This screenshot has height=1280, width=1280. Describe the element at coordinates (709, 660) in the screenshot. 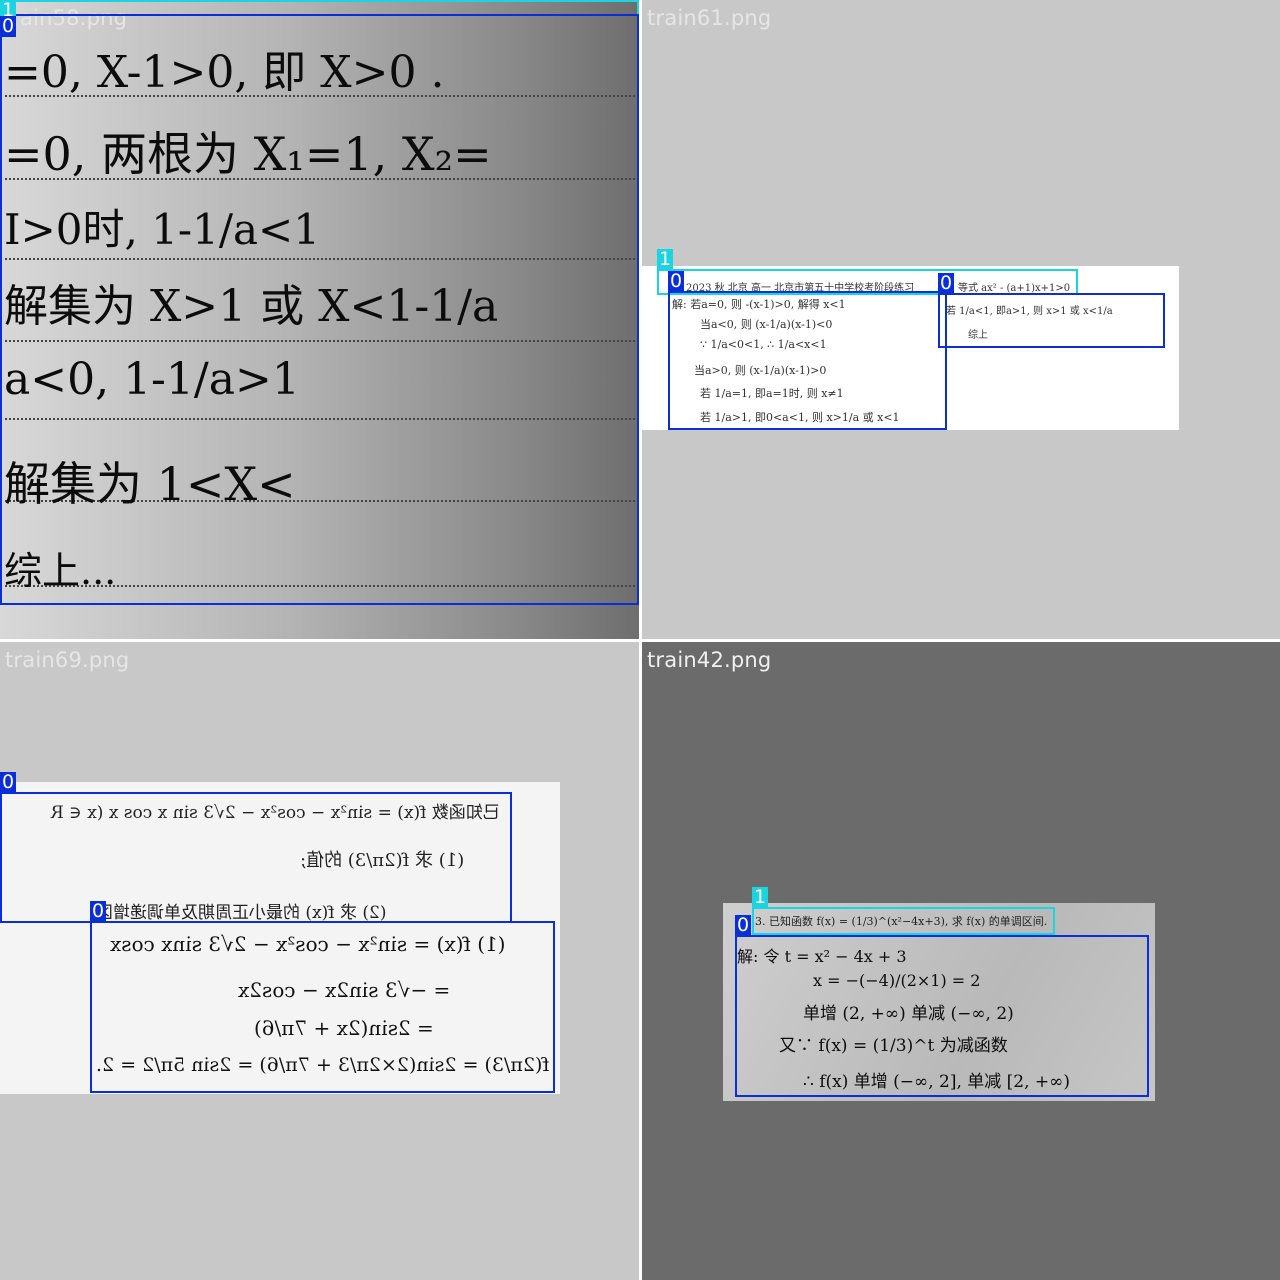

I see `image-filename: train42.png` at that location.